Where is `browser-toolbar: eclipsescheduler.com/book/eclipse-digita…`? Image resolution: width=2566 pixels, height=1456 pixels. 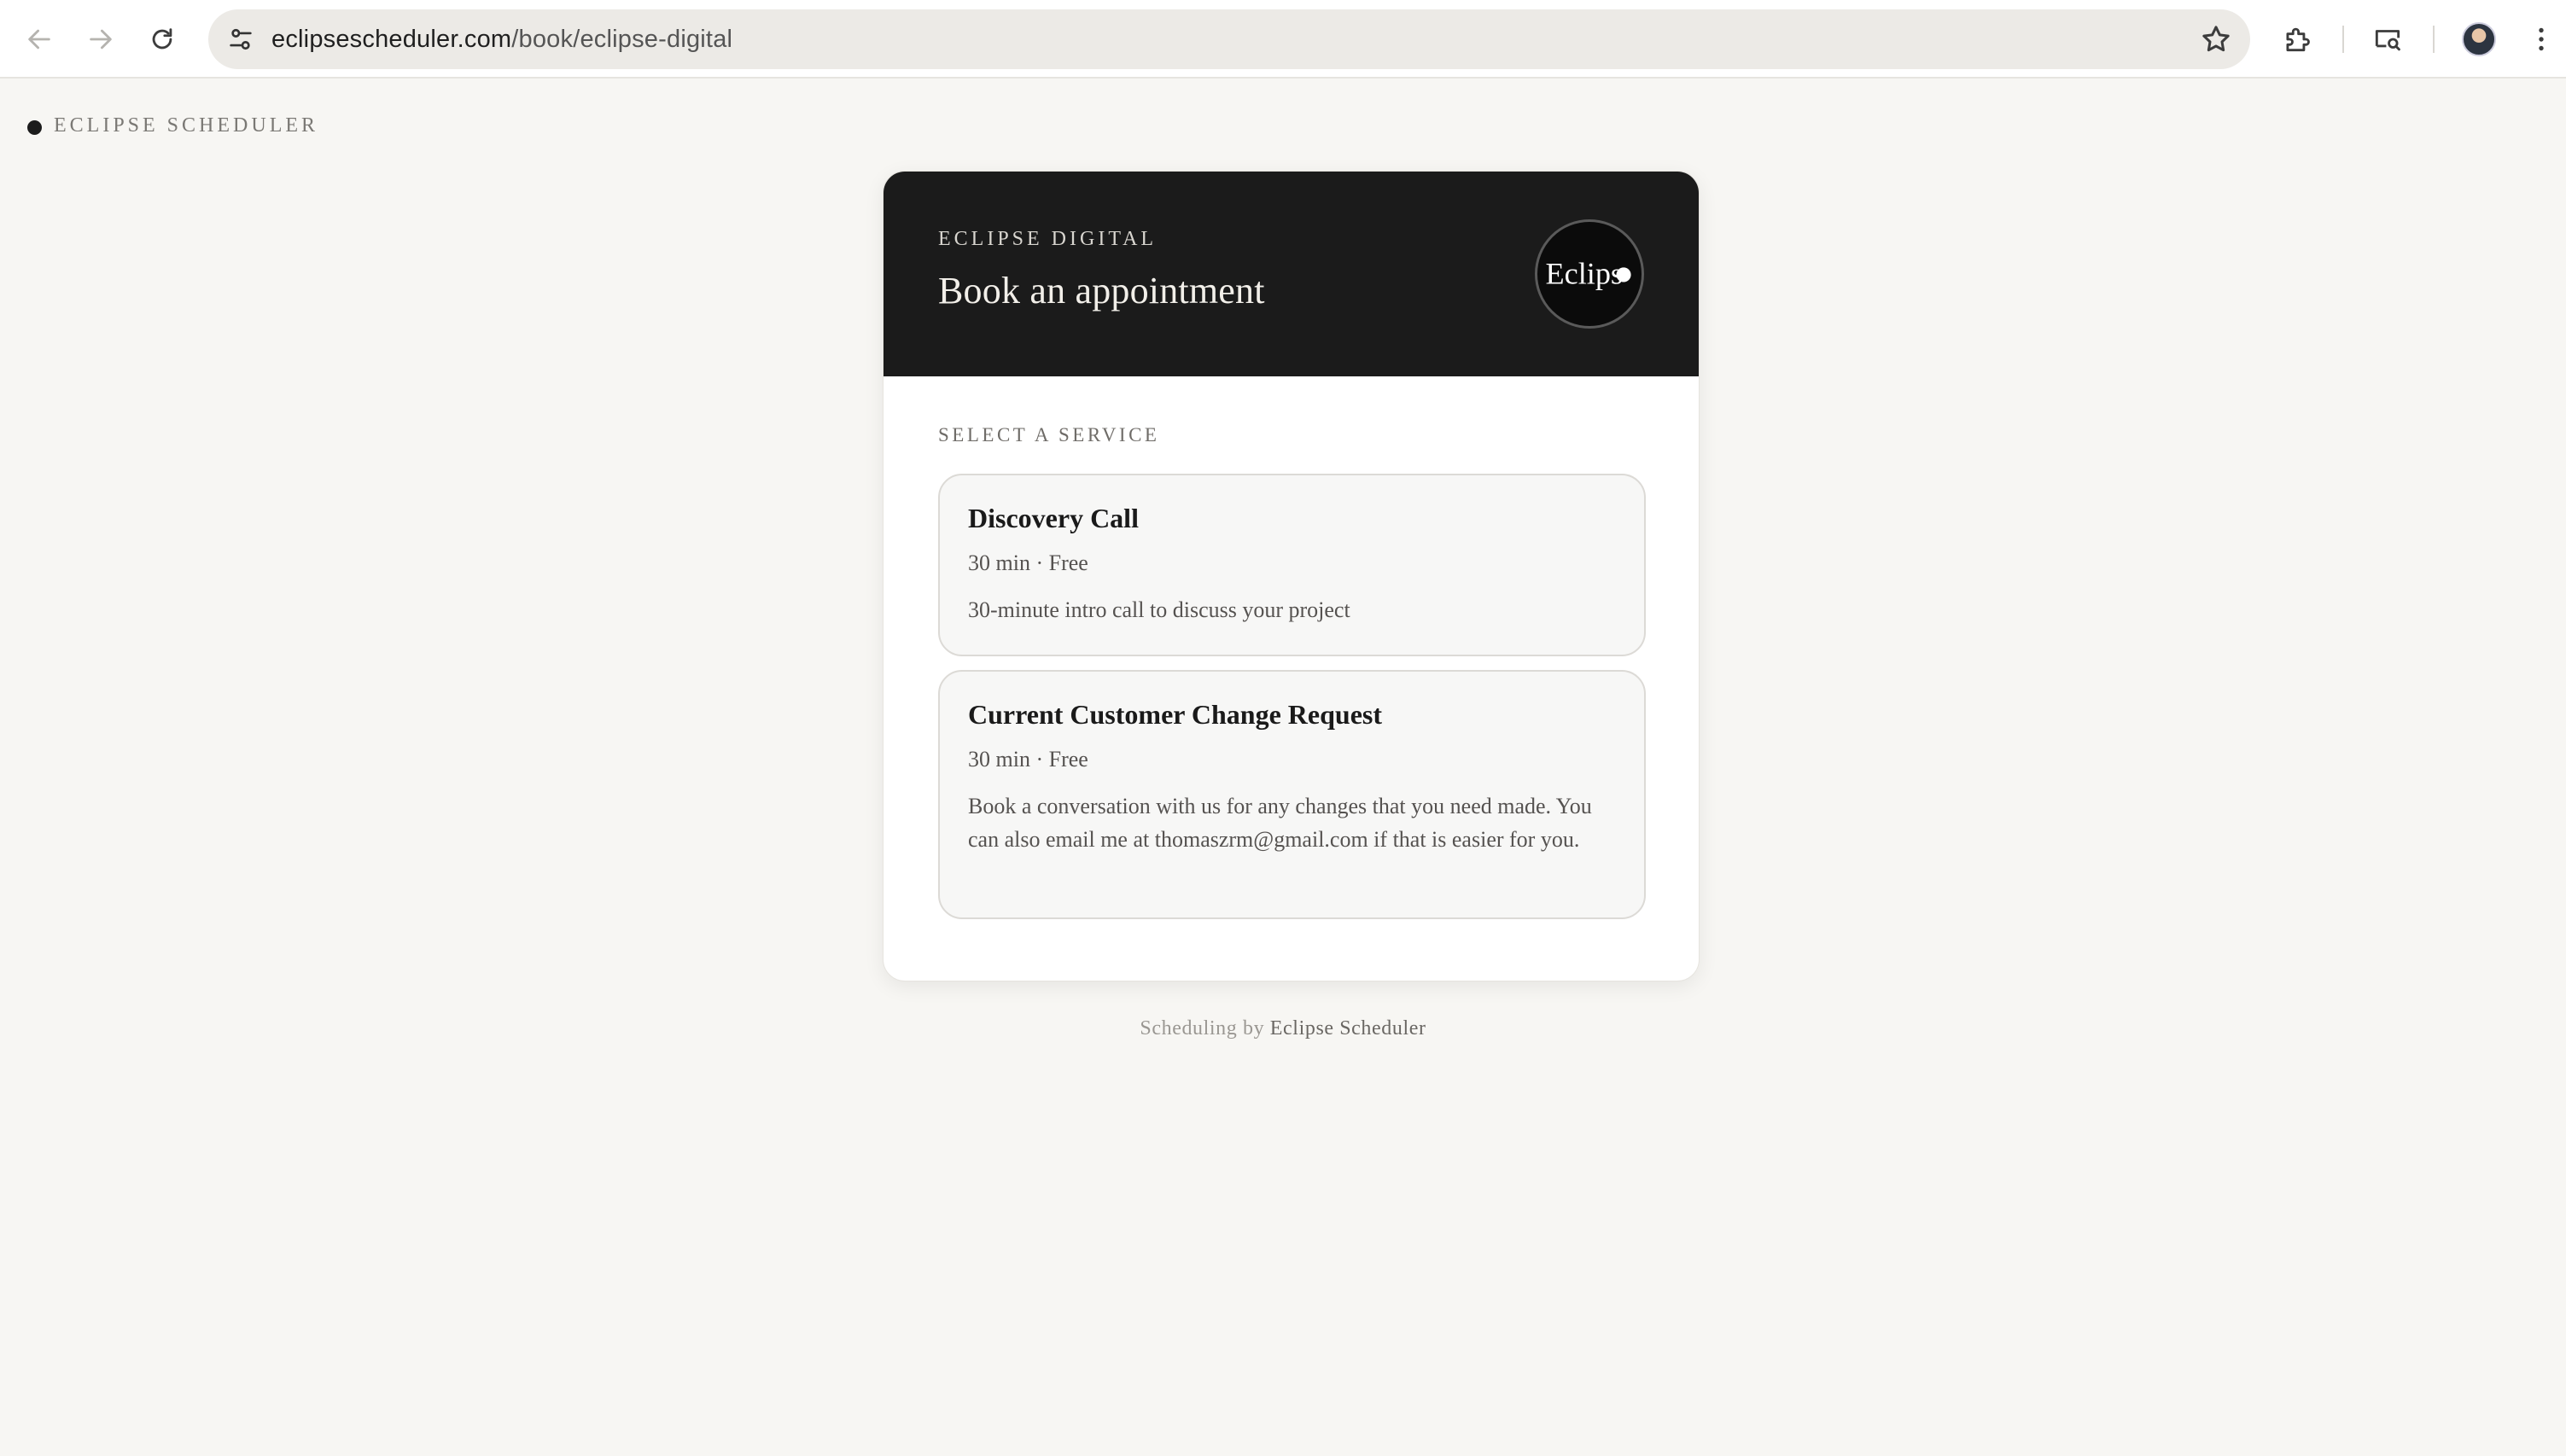
browser-toolbar: eclipsescheduler.com/book/eclipse-digita… is located at coordinates (1283, 39).